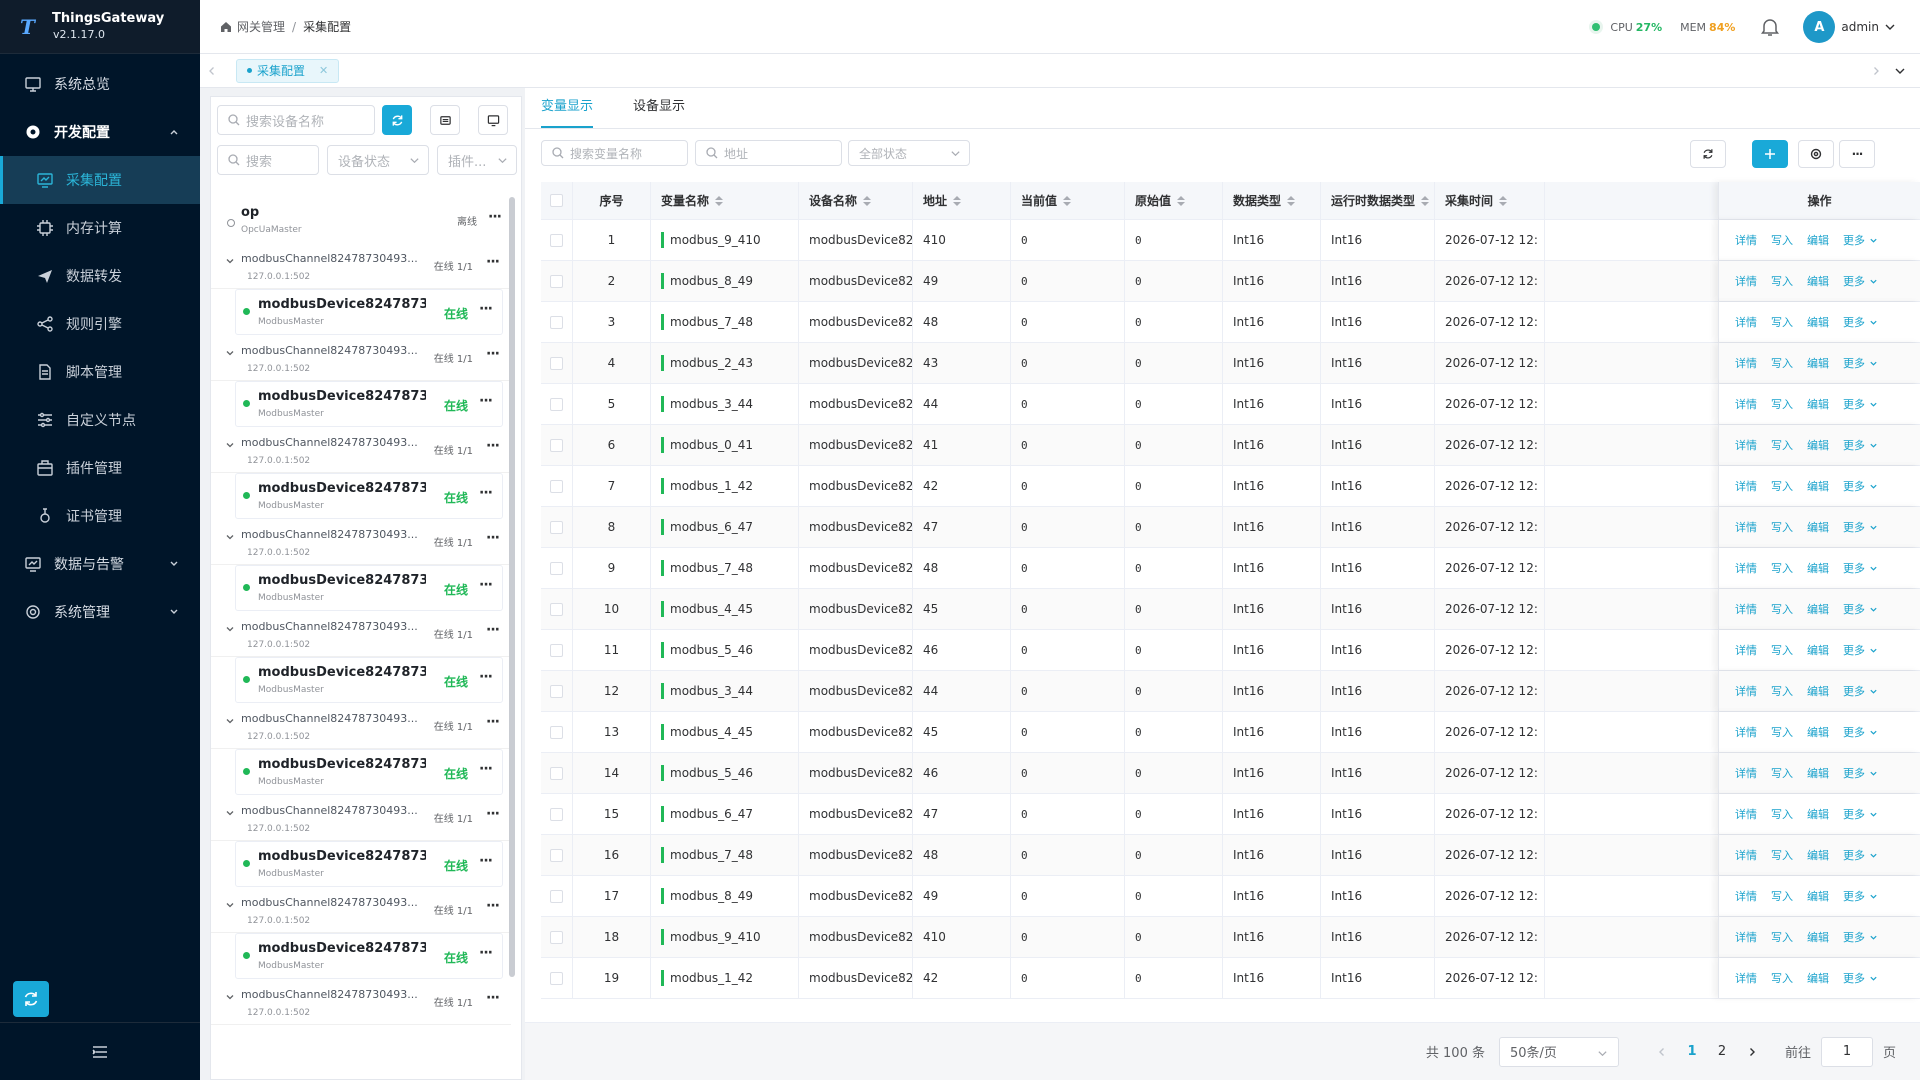 The width and height of the screenshot is (1920, 1080). I want to click on sidebar-item-data-forward: 数据转发, so click(100, 276).